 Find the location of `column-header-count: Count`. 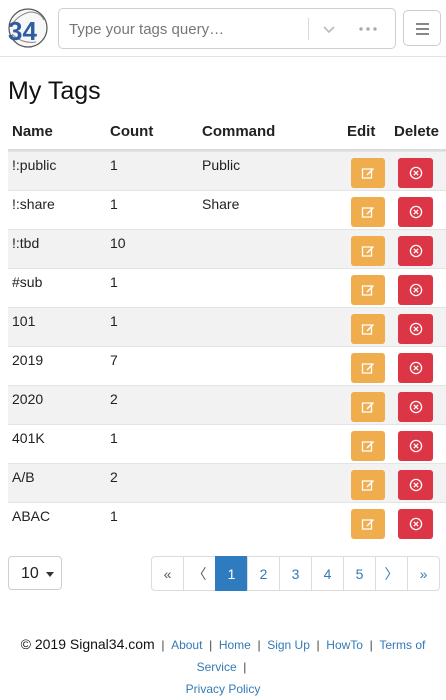

column-header-count: Count is located at coordinates (131, 131).